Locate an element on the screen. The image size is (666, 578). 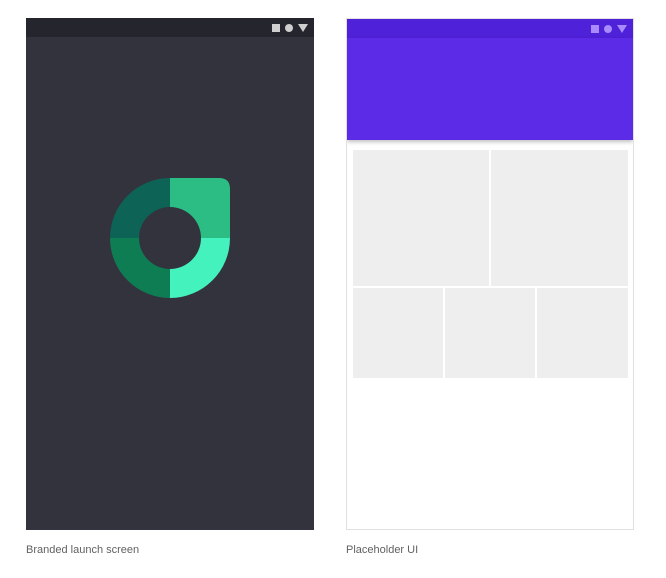
brand-logo-icon is located at coordinates (170, 238).